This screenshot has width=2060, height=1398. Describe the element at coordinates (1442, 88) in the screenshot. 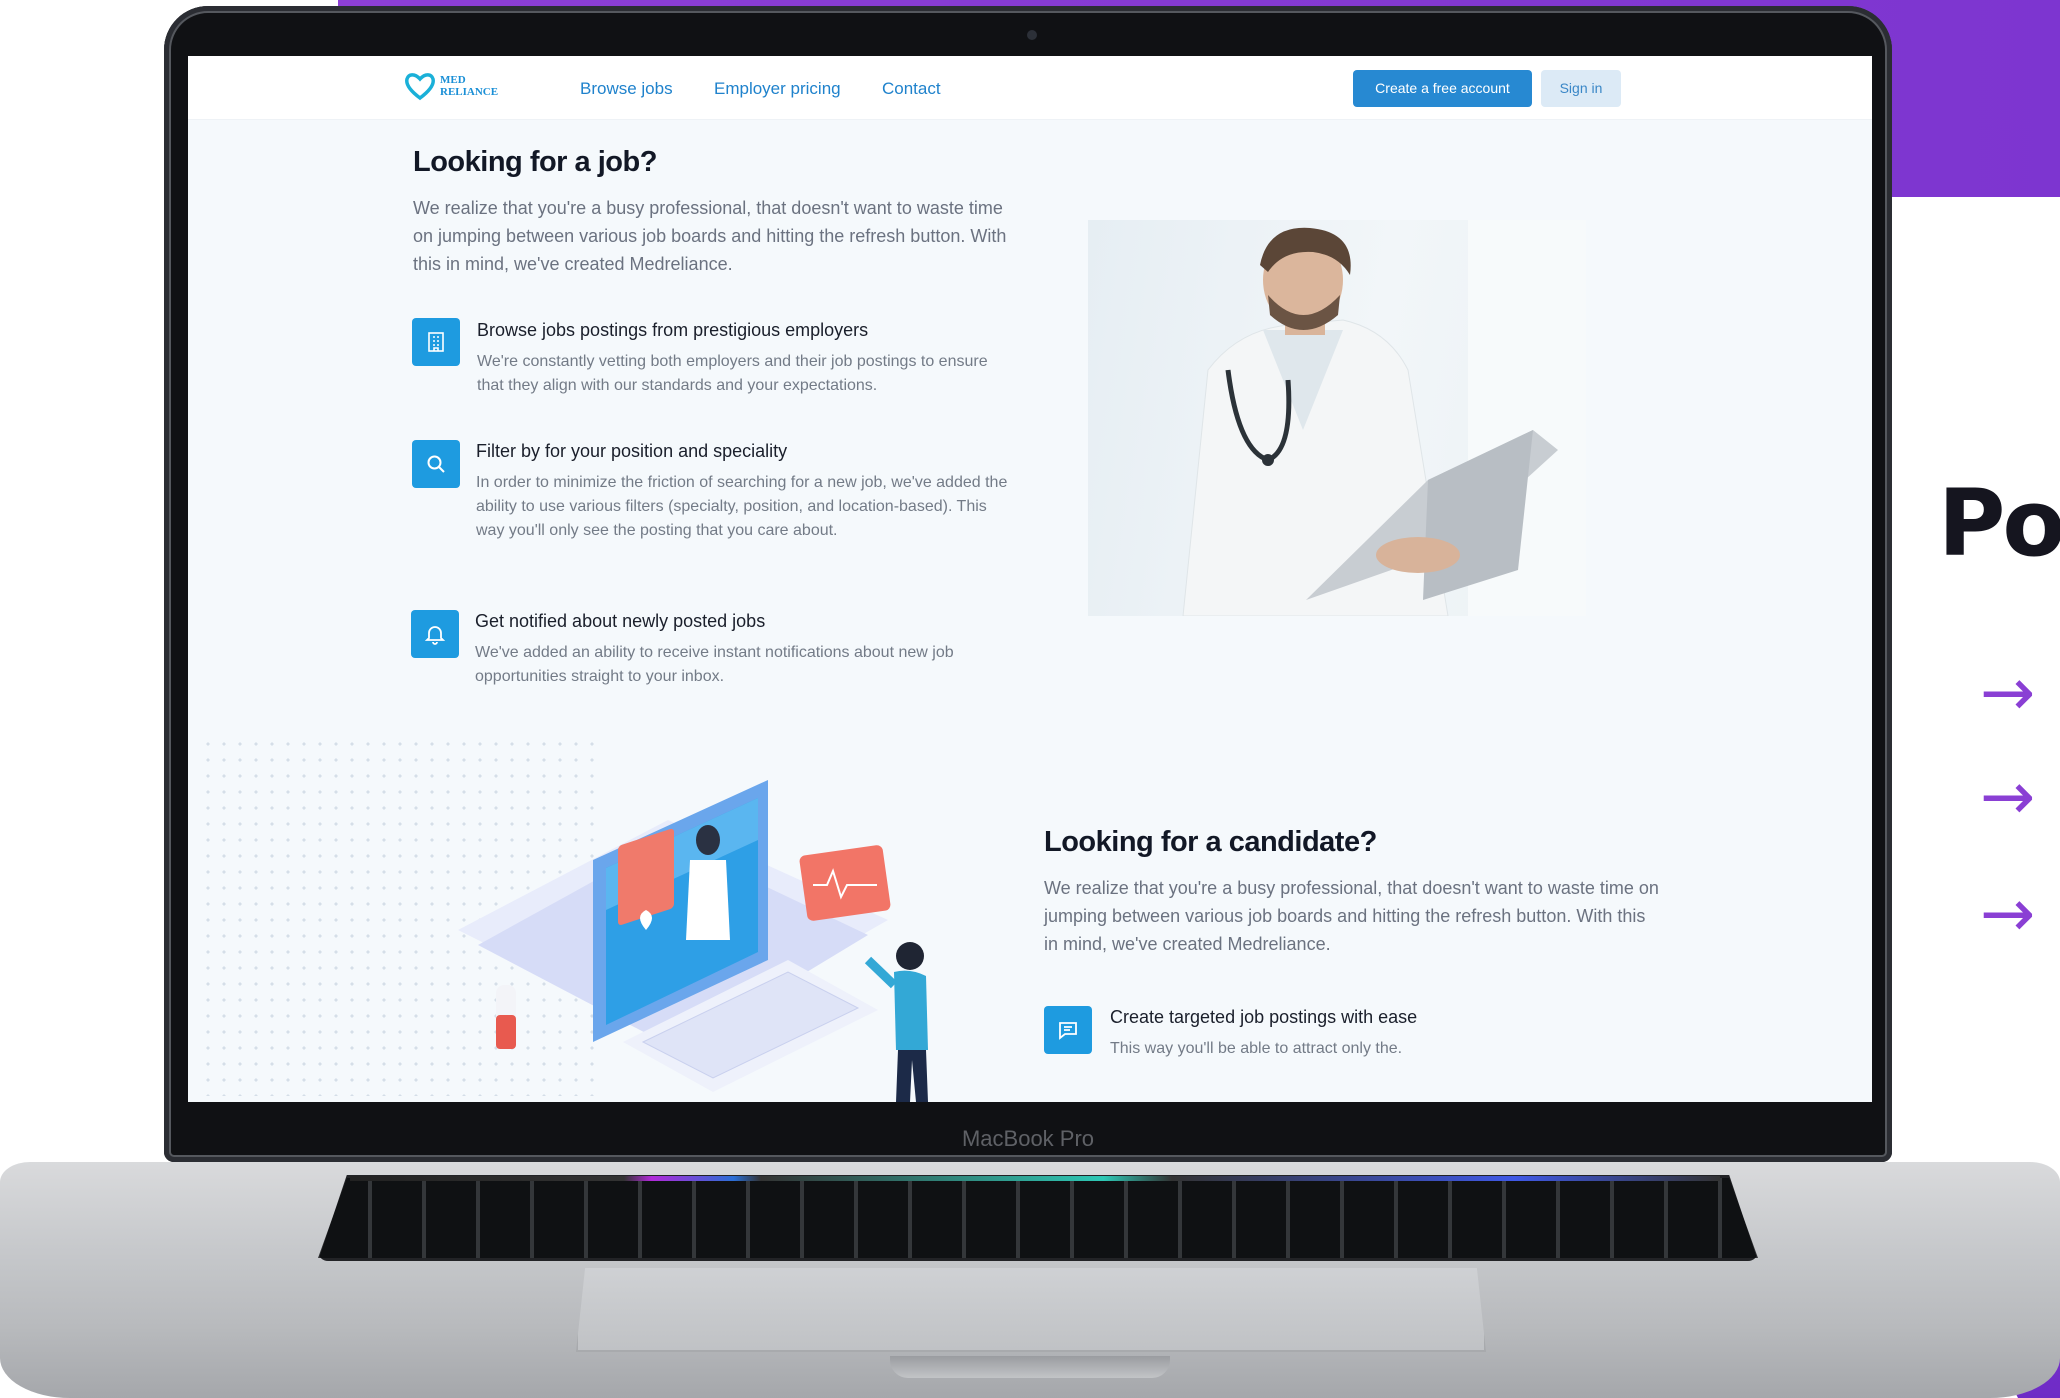

I see `create-account-button: Create a free account` at that location.